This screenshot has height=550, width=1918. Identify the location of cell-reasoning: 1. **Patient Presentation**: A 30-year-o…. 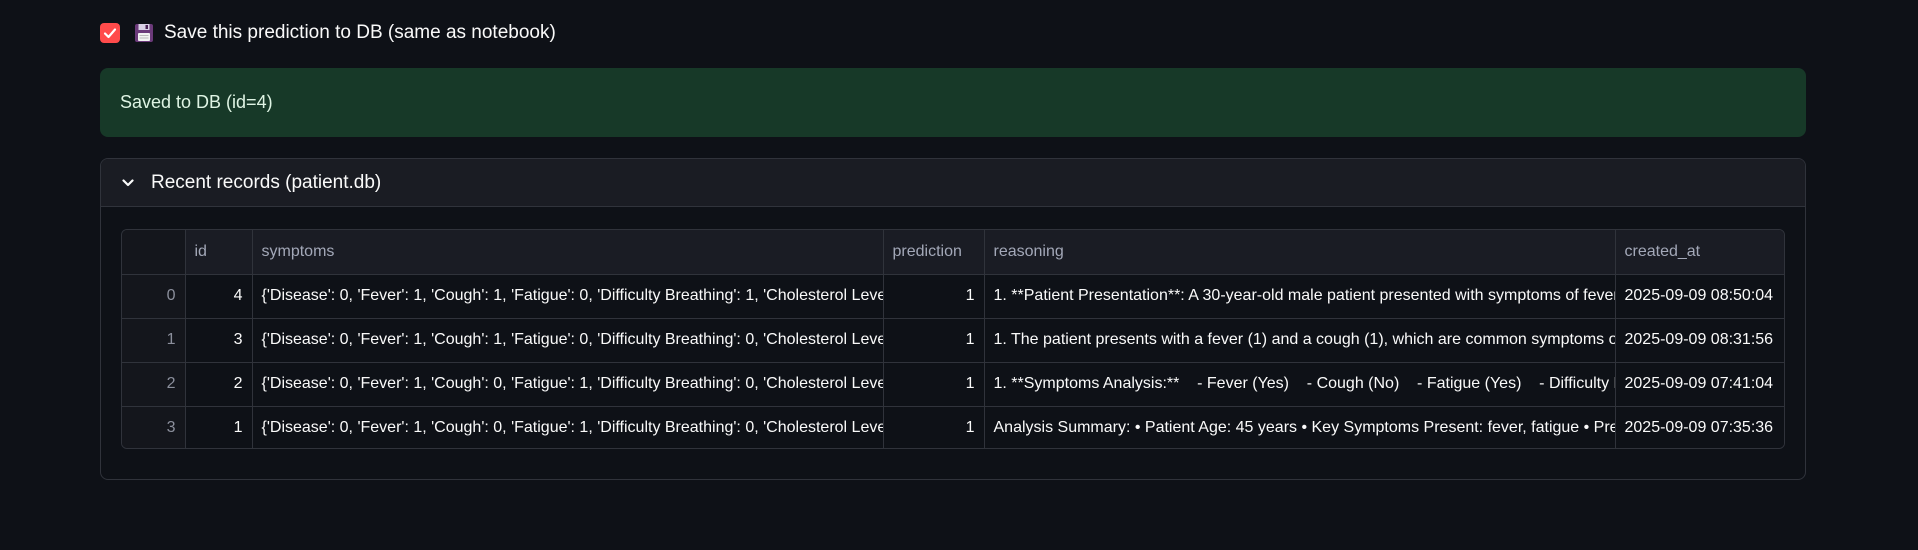
(1300, 296).